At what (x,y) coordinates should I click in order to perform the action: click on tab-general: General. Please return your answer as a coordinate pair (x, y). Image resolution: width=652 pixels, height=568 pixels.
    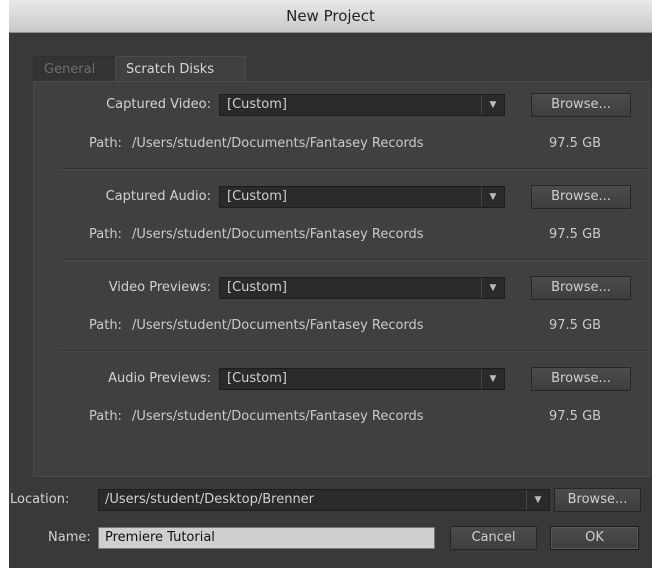
    Looking at the image, I should click on (74, 68).